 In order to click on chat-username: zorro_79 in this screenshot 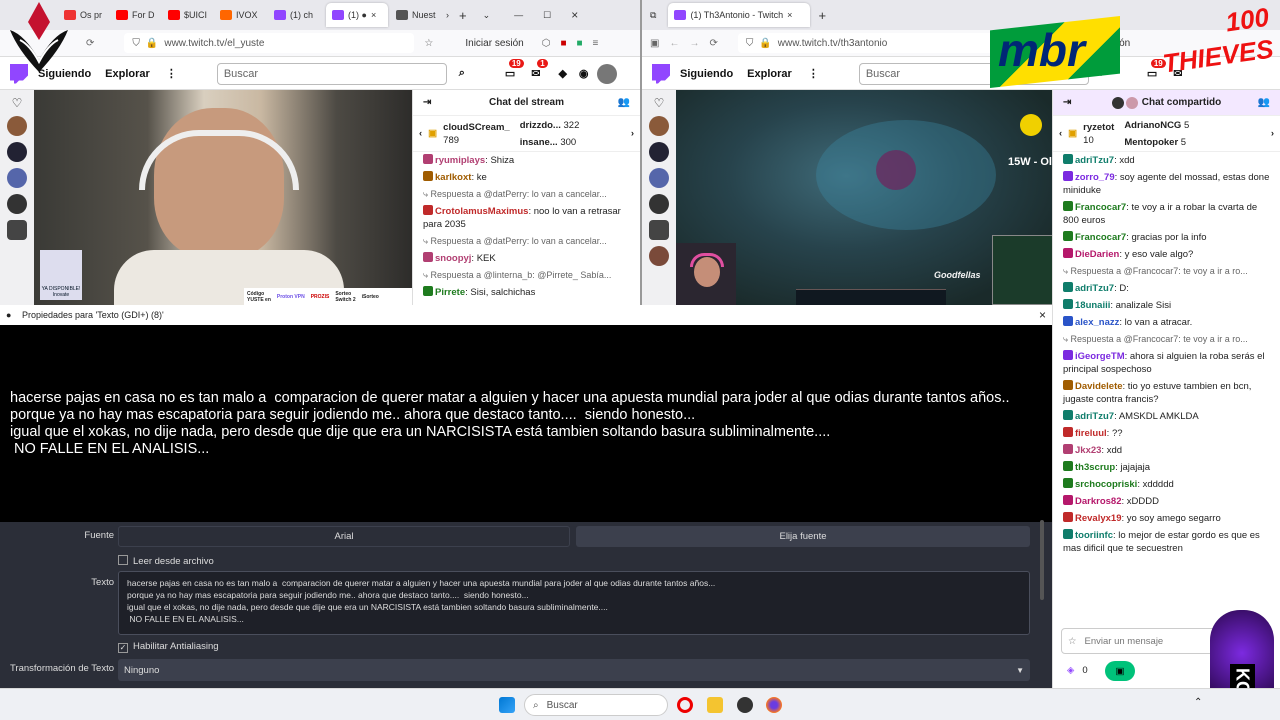, I will do `click(1095, 177)`.